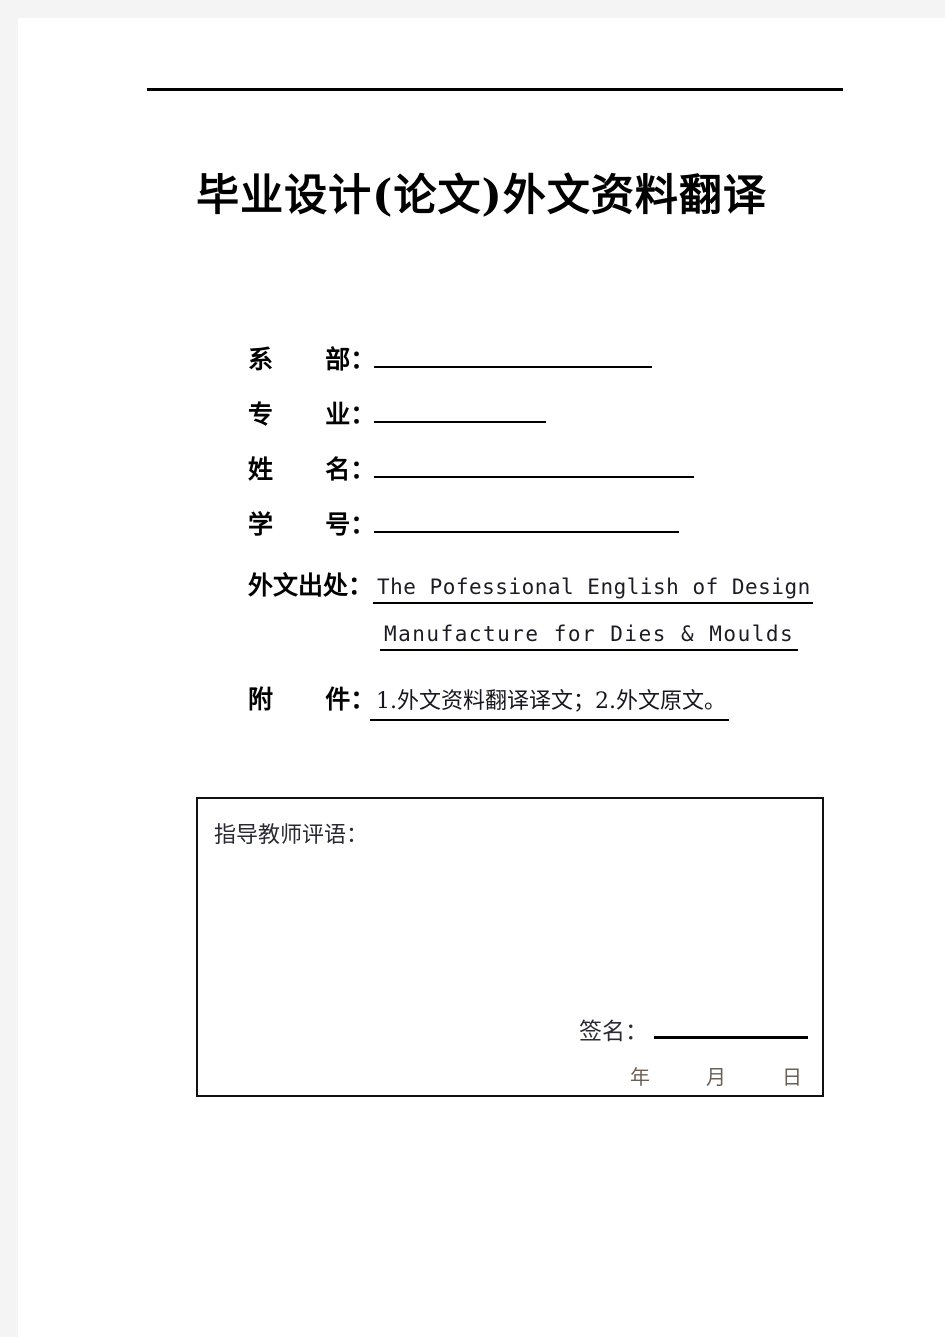 The height and width of the screenshot is (1337, 945). Describe the element at coordinates (613, 1032) in the screenshot. I see `signature-label: 签名：` at that location.